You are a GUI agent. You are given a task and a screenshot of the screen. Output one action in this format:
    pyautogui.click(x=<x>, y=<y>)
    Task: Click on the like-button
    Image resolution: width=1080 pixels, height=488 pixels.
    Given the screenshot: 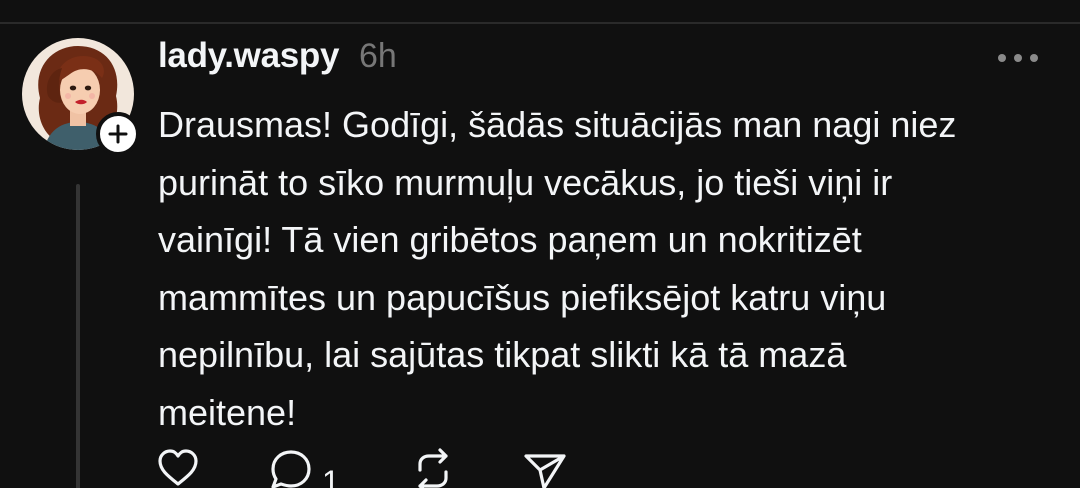 What is the action you would take?
    pyautogui.click(x=178, y=468)
    